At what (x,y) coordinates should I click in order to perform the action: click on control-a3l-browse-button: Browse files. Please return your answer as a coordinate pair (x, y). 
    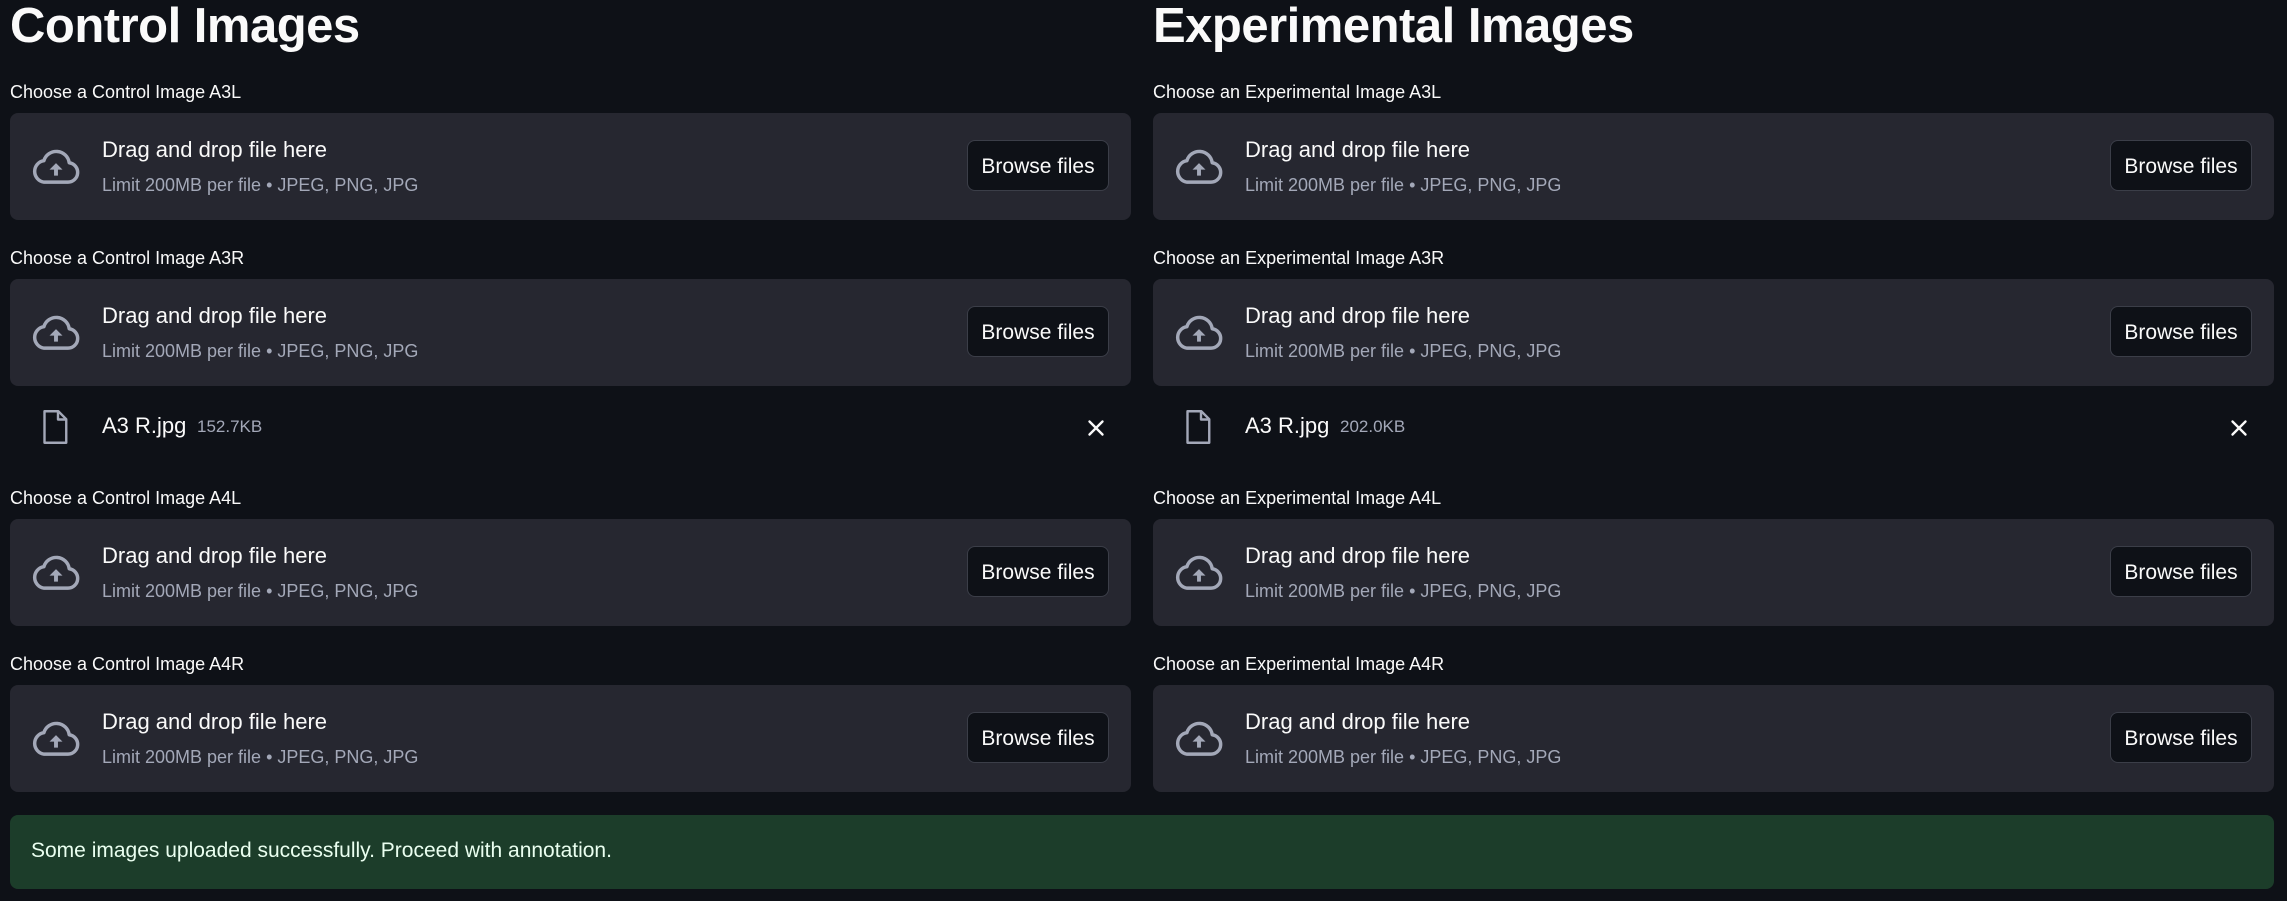
    Looking at the image, I should click on (1038, 165).